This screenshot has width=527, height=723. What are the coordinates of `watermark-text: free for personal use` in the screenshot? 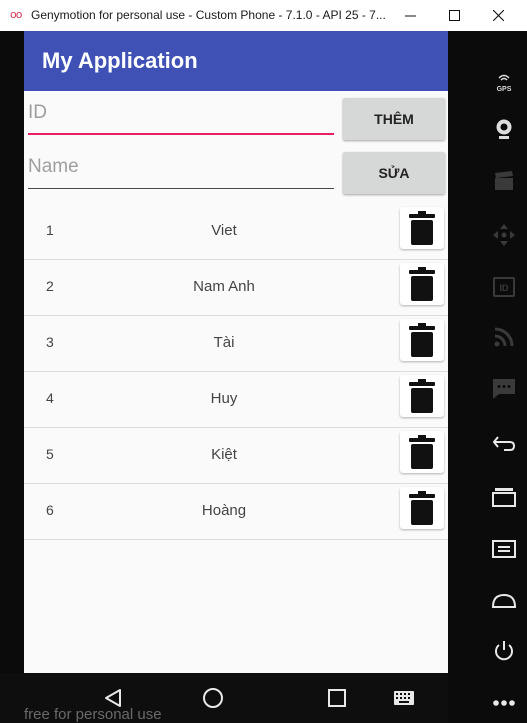 It's located at (93, 714).